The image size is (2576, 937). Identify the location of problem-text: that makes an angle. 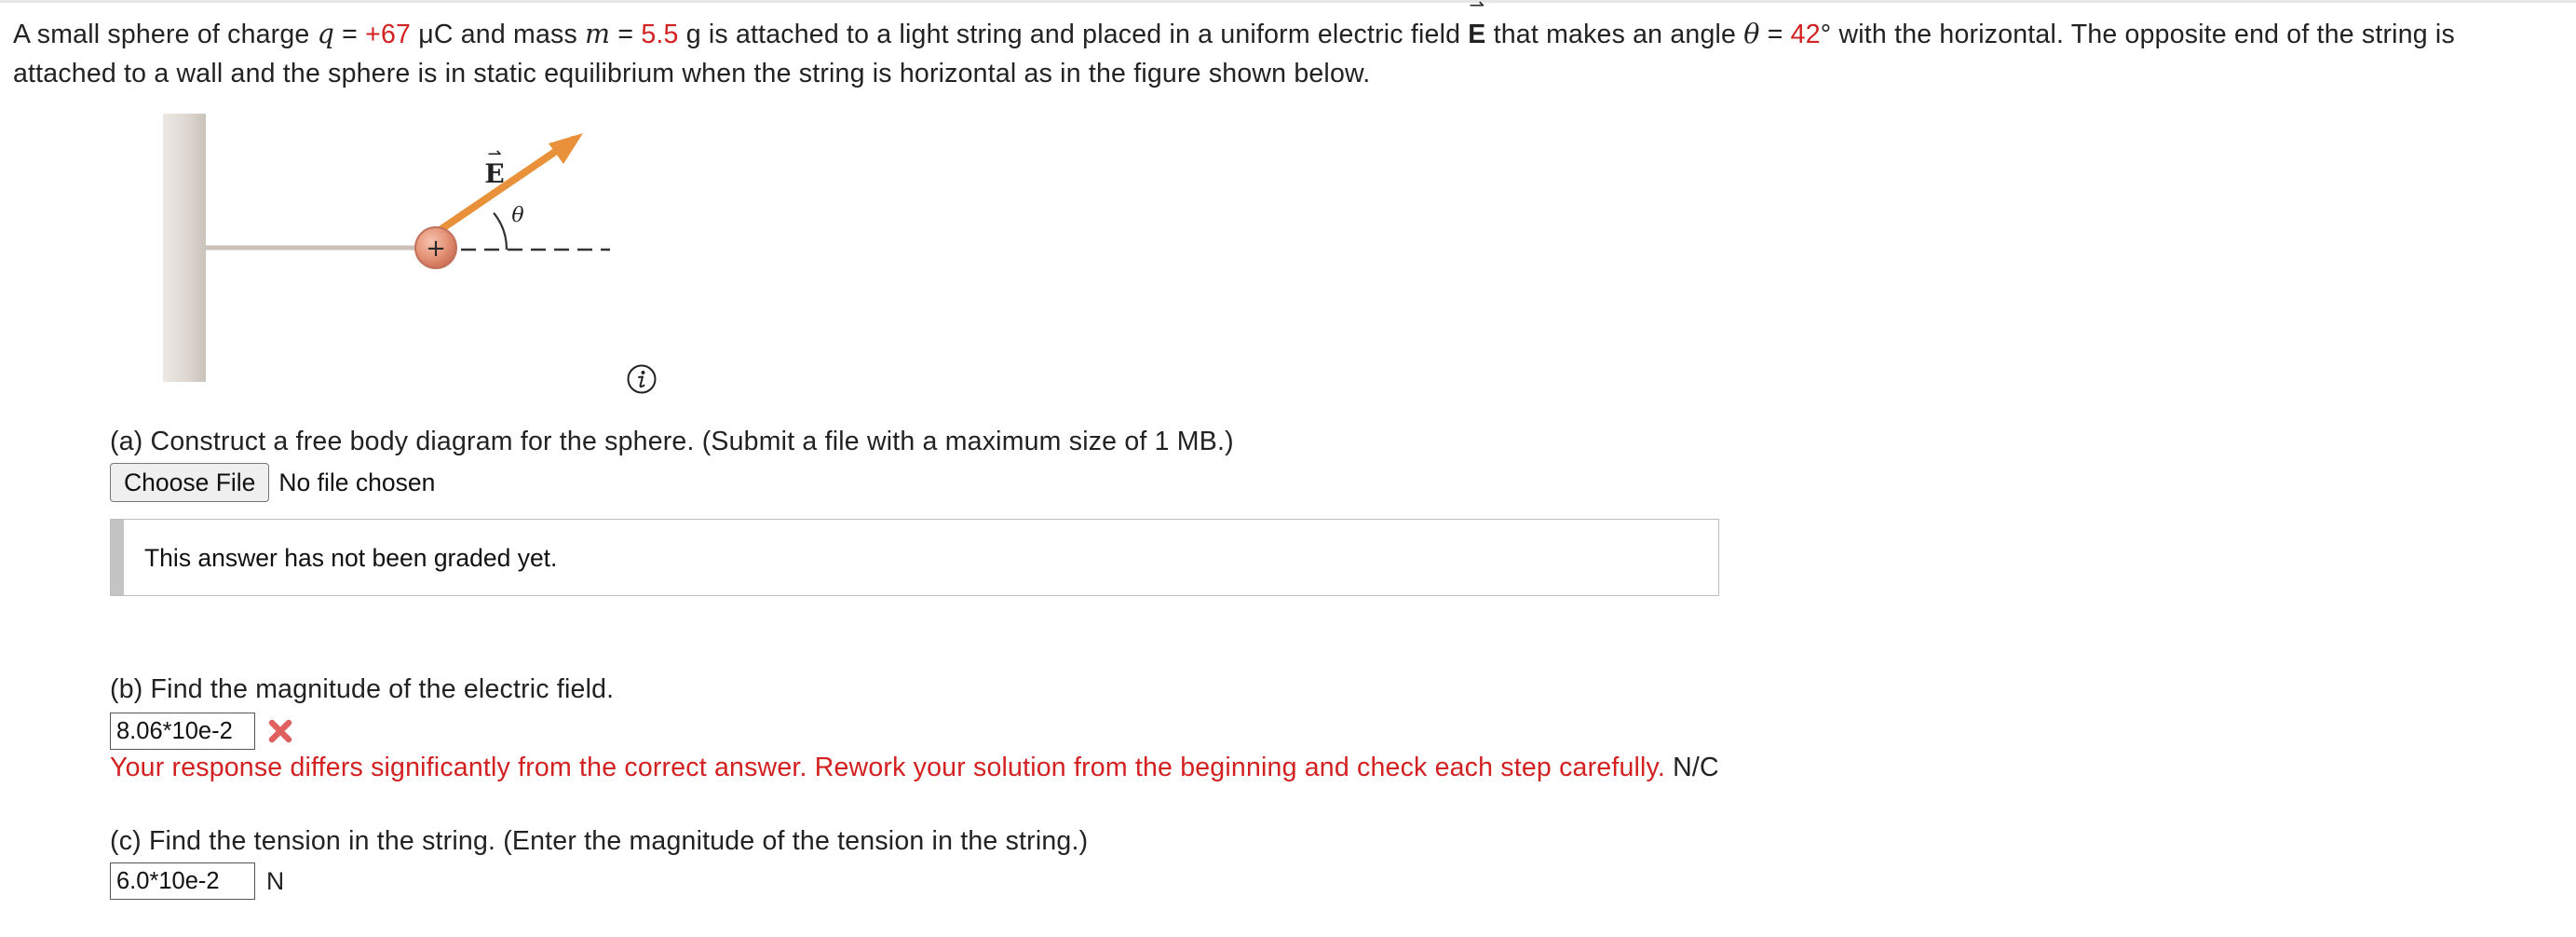
(1614, 34).